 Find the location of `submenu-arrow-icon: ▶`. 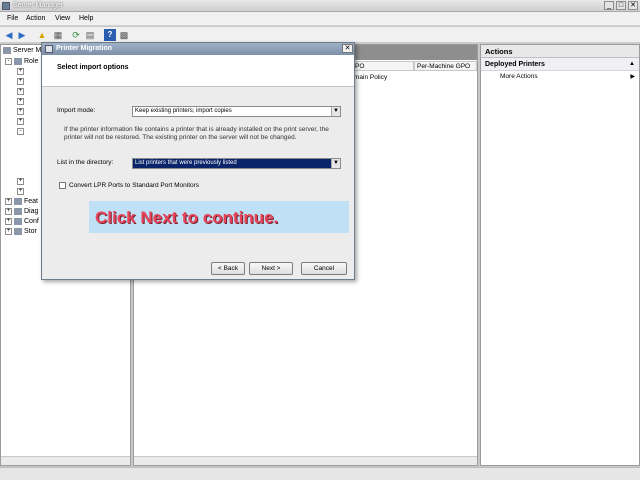

submenu-arrow-icon: ▶ is located at coordinates (632, 77).